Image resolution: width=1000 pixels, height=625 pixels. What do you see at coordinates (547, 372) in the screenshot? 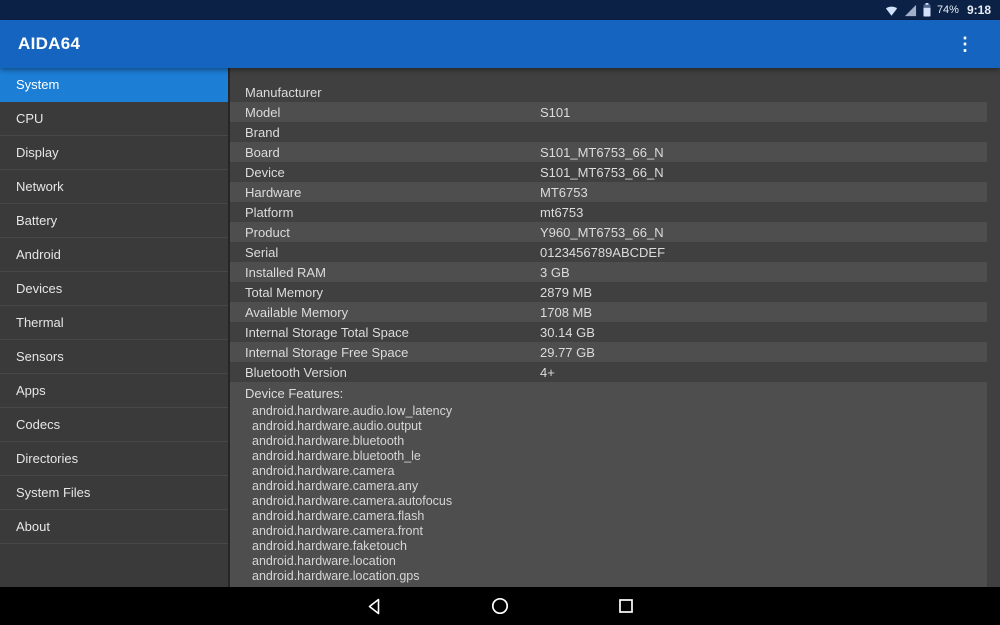
I see `info-value: 4+` at bounding box center [547, 372].